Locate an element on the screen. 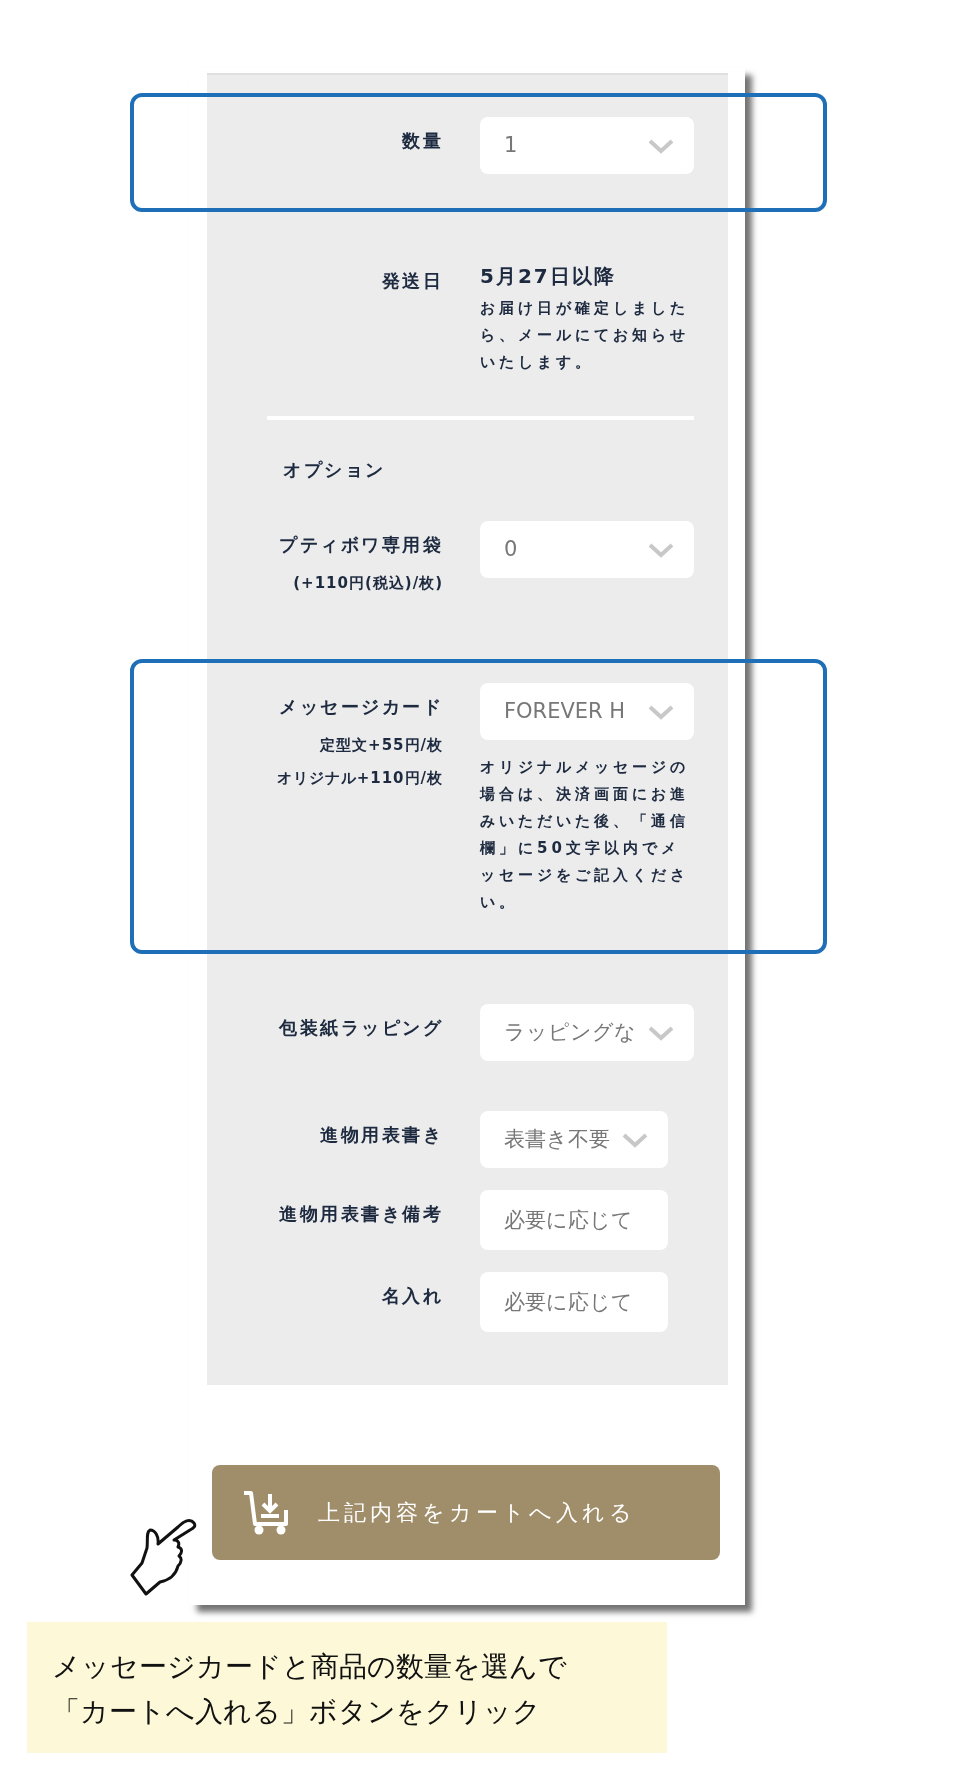 This screenshot has width=958, height=1774. cart-icon is located at coordinates (266, 1512).